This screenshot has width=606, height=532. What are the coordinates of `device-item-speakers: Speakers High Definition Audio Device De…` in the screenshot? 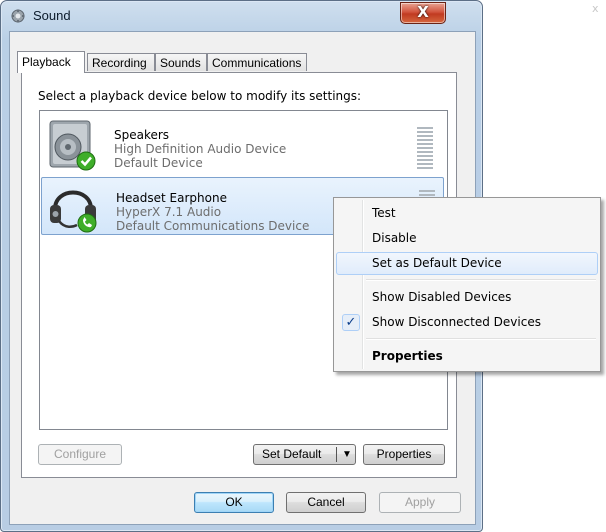 It's located at (241, 144).